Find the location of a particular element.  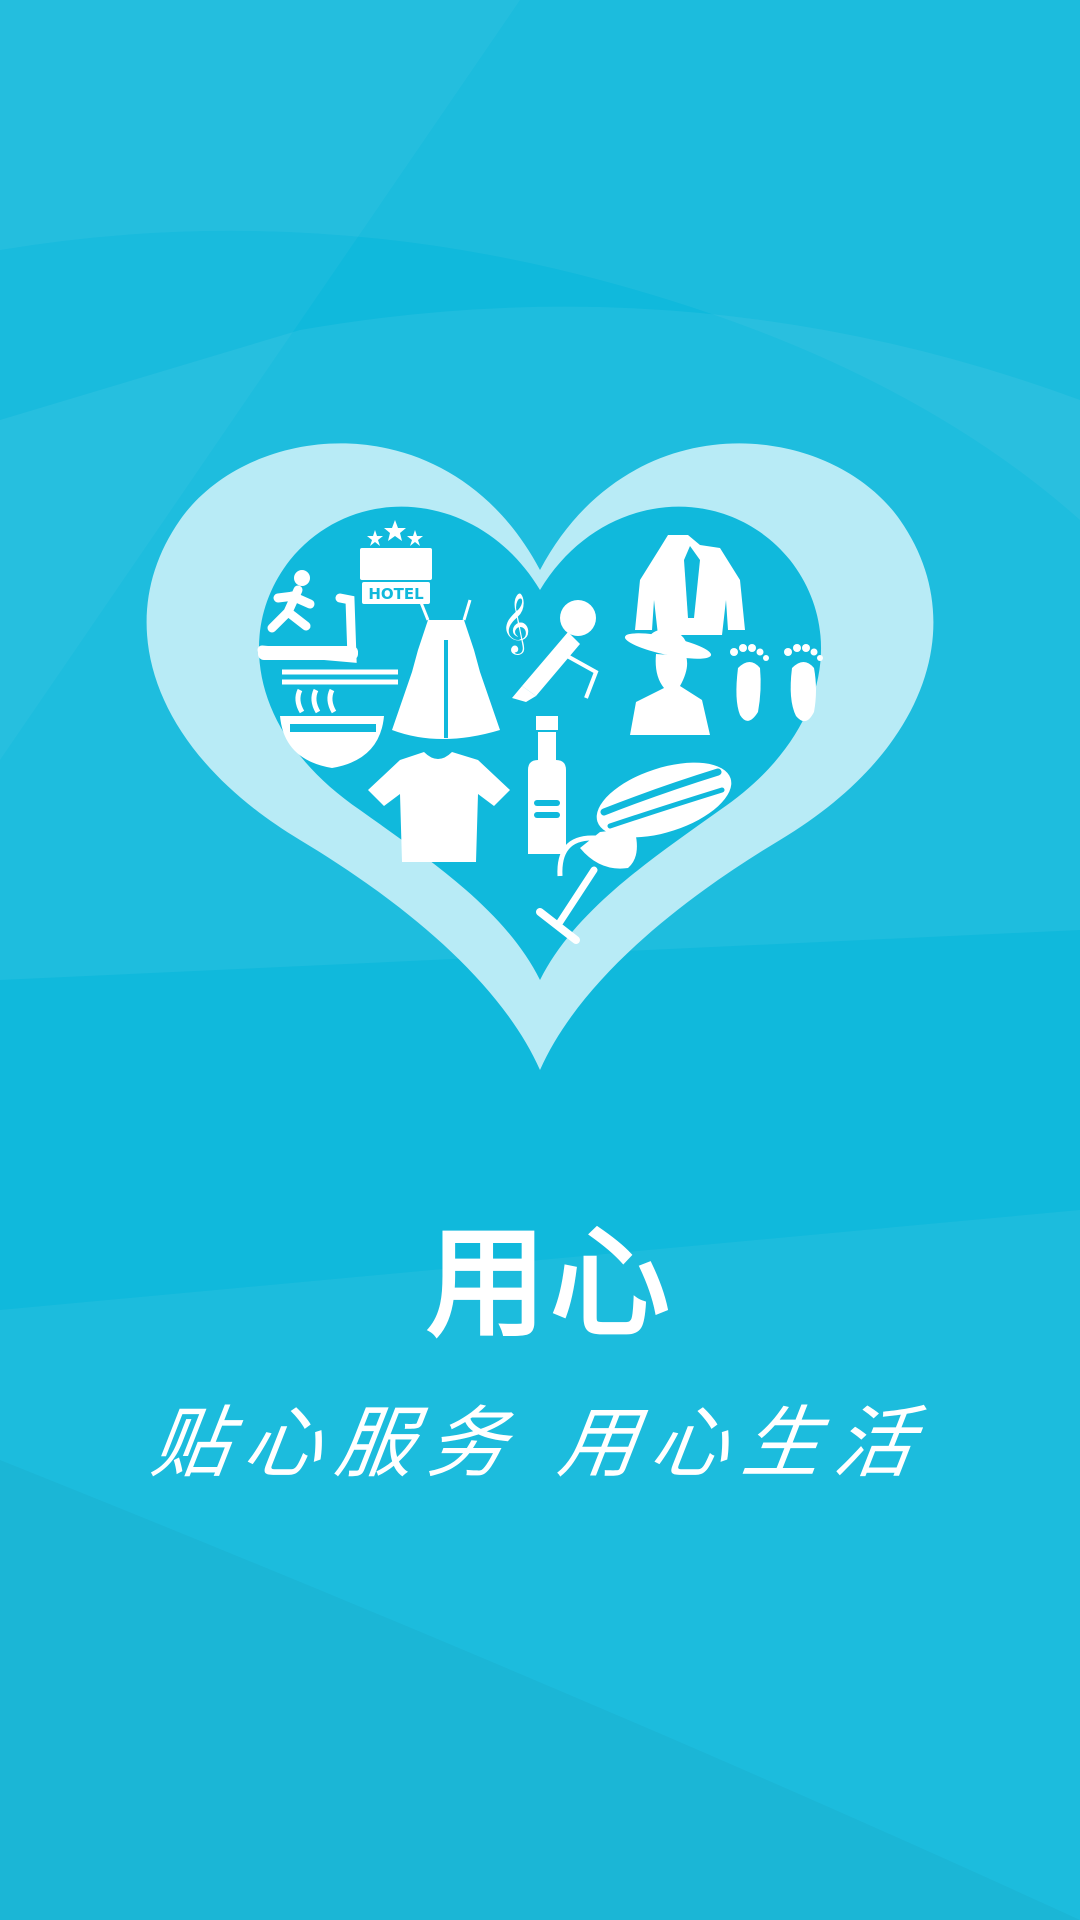

hotel-sign-text: HOTEL is located at coordinates (396, 594).